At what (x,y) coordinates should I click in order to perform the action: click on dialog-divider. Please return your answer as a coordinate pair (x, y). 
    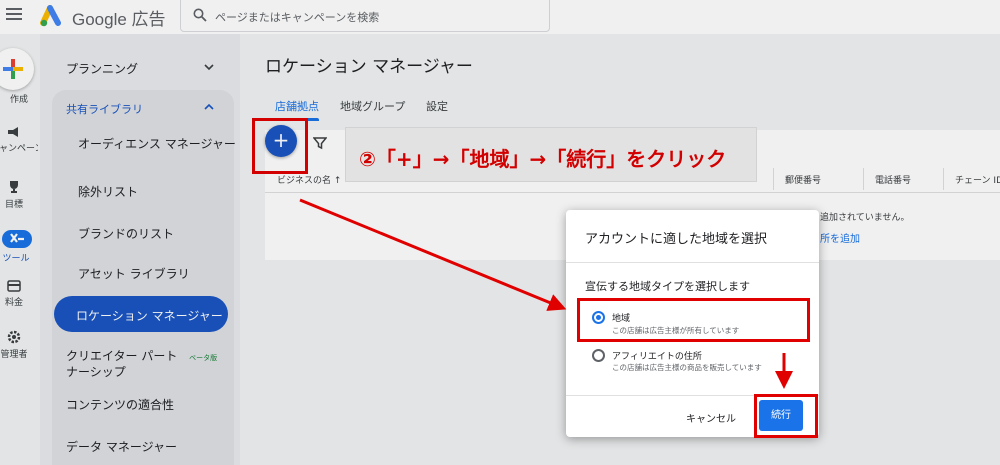
    Looking at the image, I should click on (692, 262).